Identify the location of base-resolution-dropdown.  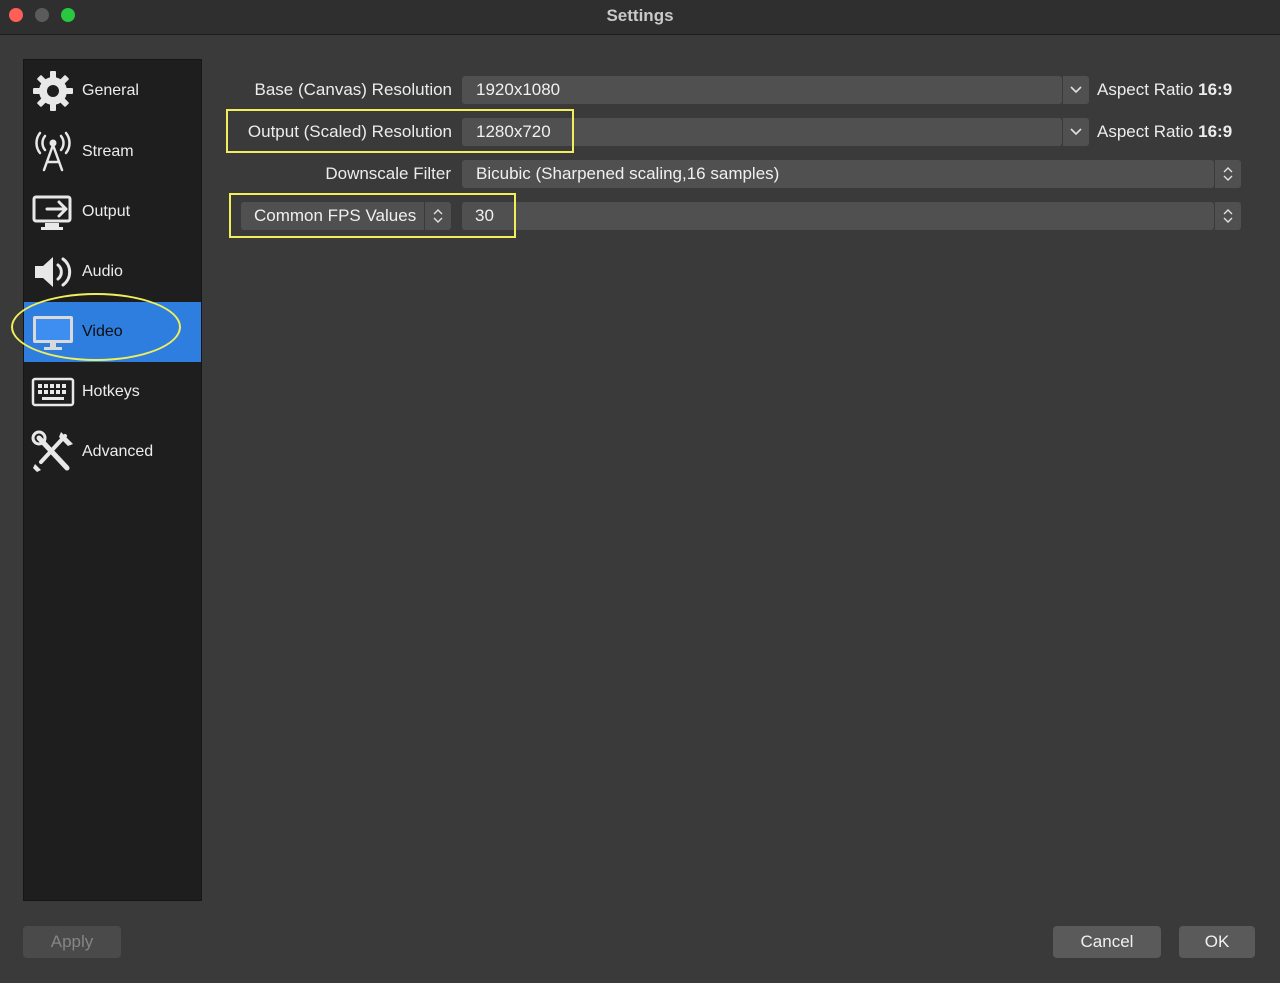
(1075, 90).